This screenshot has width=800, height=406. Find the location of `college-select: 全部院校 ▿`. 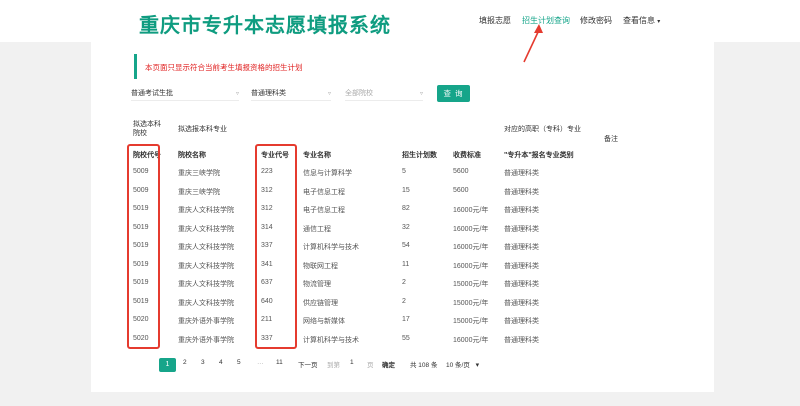

college-select: 全部院校 ▿ is located at coordinates (384, 95).